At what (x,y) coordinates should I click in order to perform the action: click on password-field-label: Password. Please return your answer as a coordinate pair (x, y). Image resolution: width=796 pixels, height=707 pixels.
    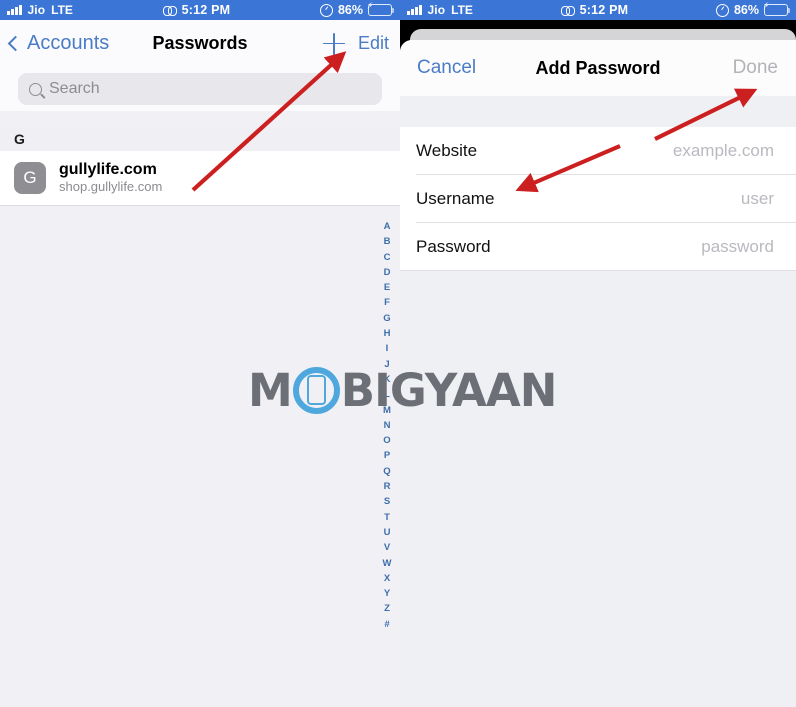
    Looking at the image, I should click on (453, 246).